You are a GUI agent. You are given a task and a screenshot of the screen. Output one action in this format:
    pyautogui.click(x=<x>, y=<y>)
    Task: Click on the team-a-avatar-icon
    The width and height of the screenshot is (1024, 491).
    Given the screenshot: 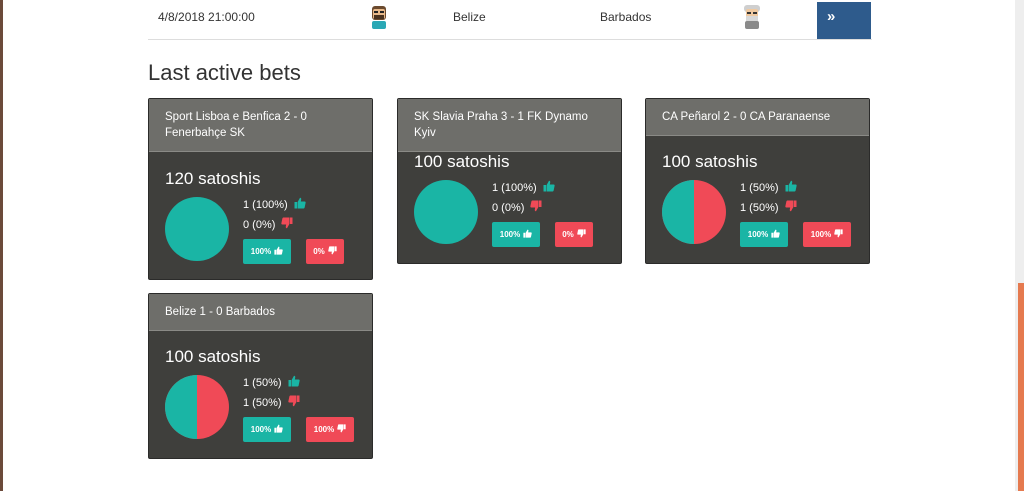 What is the action you would take?
    pyautogui.click(x=379, y=17)
    